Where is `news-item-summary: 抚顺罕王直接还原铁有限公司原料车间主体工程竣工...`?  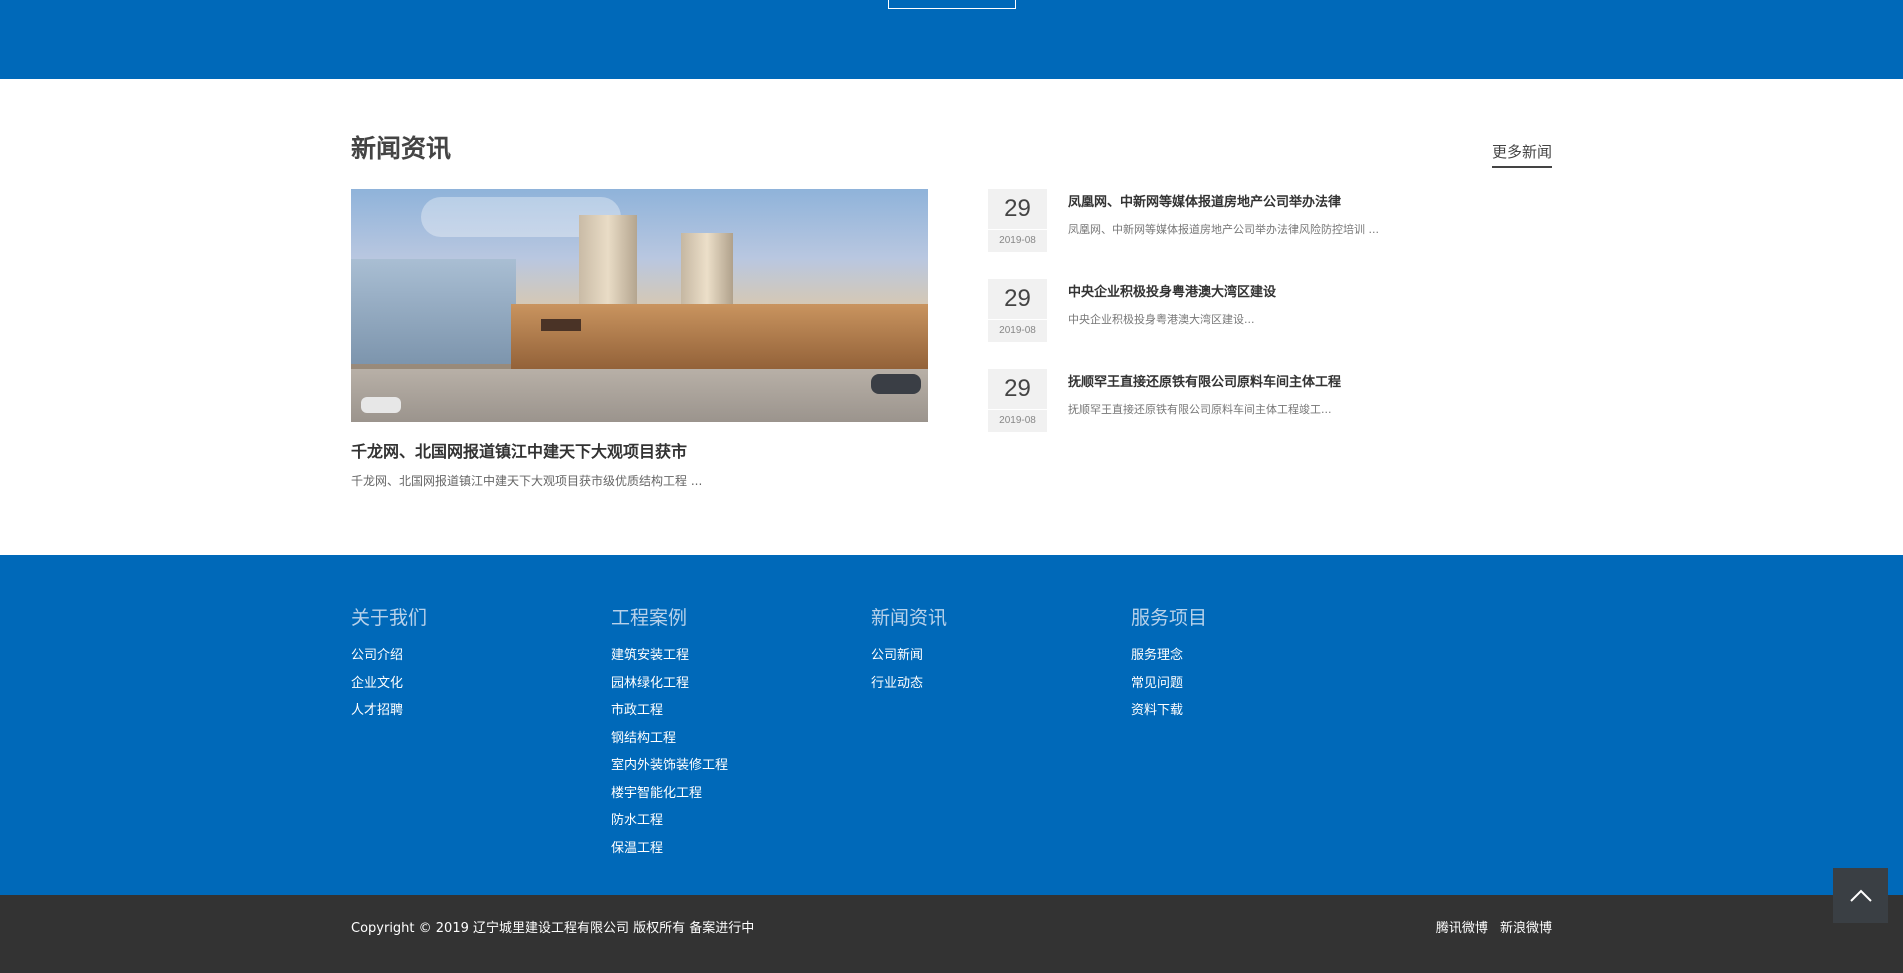 news-item-summary: 抚顺罕王直接还原铁有限公司原料车间主体工程竣工... is located at coordinates (1200, 409).